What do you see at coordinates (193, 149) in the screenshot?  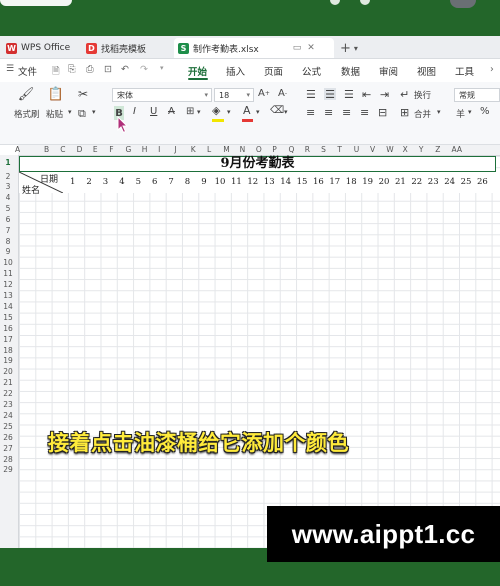 I see `column-header: K` at bounding box center [193, 149].